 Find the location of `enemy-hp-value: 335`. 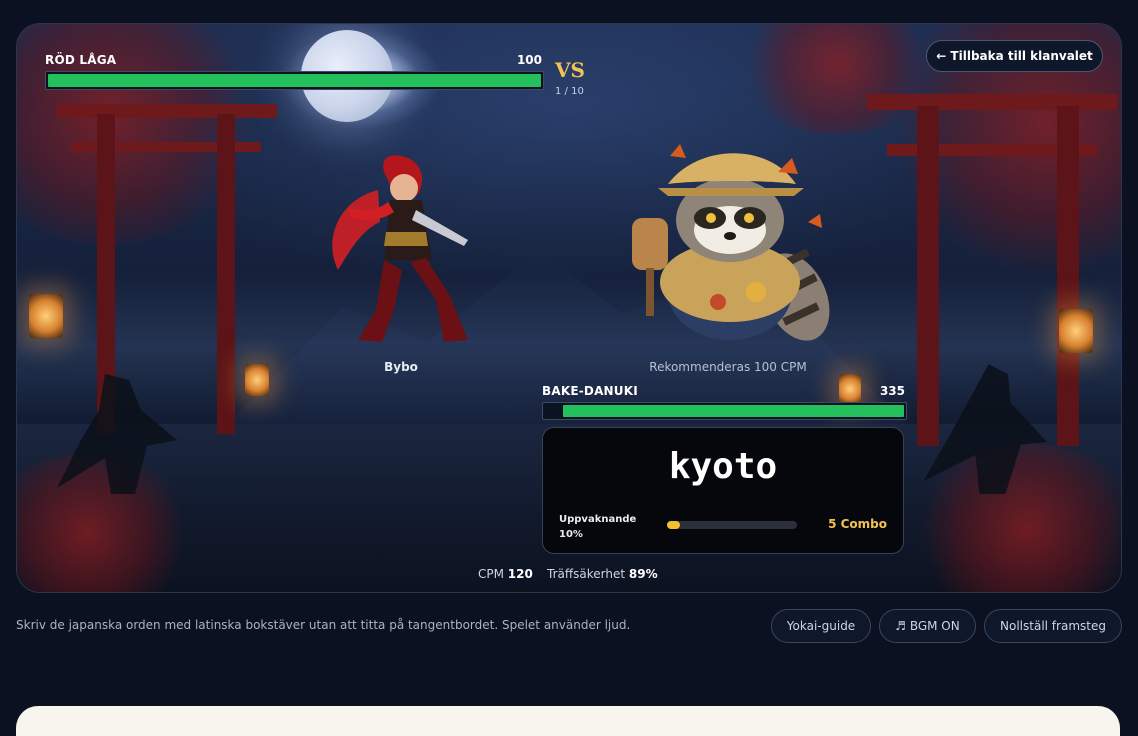

enemy-hp-value: 335 is located at coordinates (892, 391).